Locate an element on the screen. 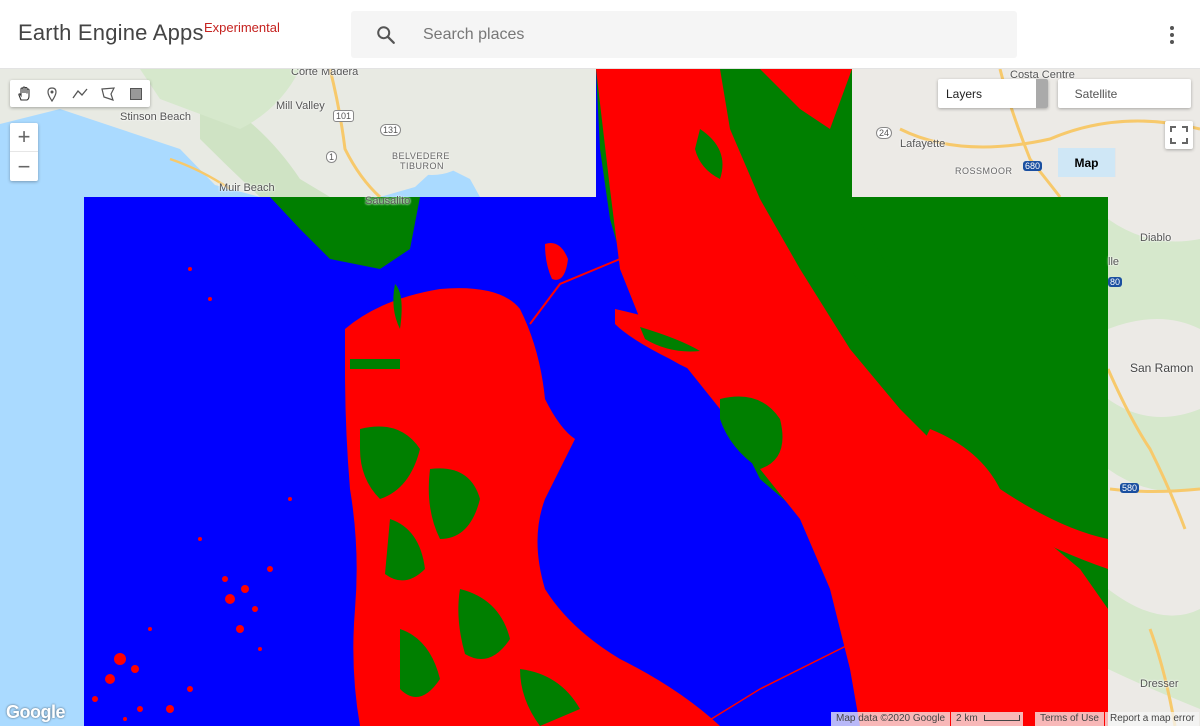 Image resolution: width=1200 pixels, height=726 pixels. route-shield: 80 is located at coordinates (1115, 282).